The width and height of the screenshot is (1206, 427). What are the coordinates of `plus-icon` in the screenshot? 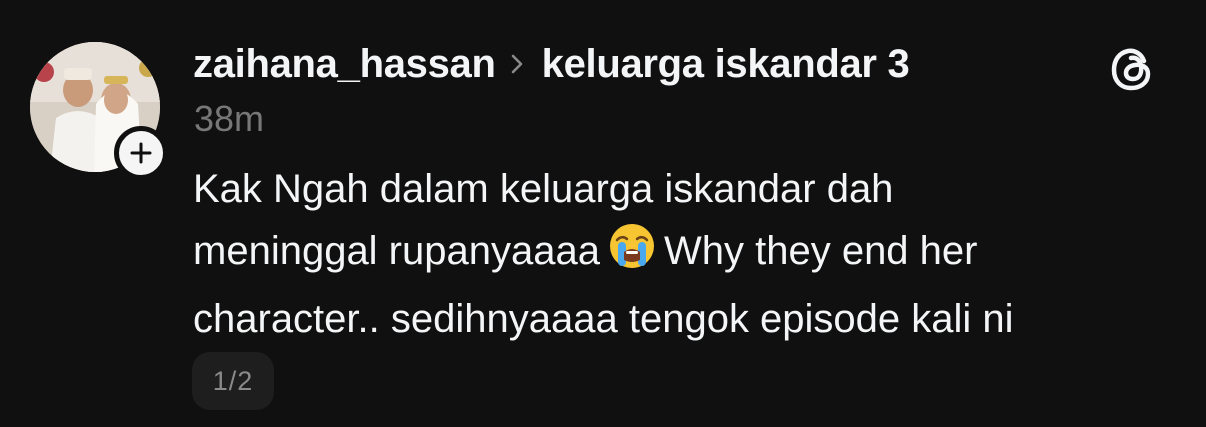 It's located at (141, 153).